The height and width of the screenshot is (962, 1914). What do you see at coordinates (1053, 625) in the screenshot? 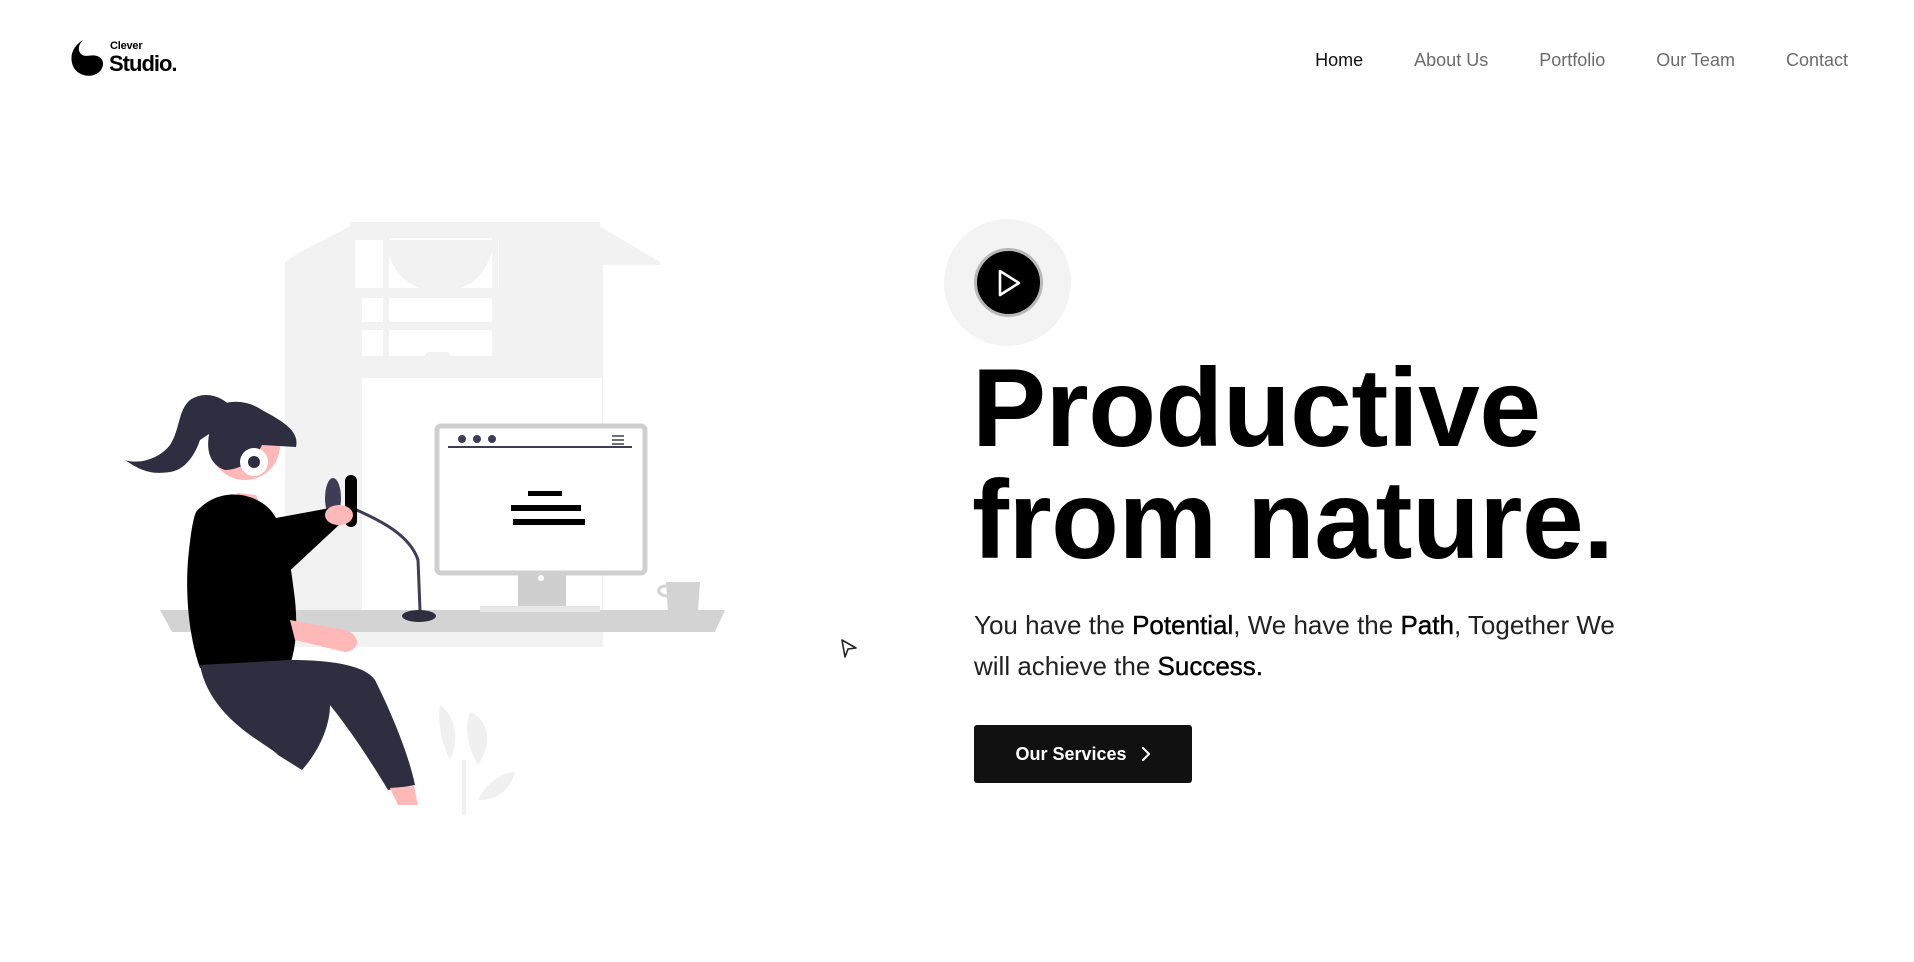
I see `subtitle-part1: You have the` at bounding box center [1053, 625].